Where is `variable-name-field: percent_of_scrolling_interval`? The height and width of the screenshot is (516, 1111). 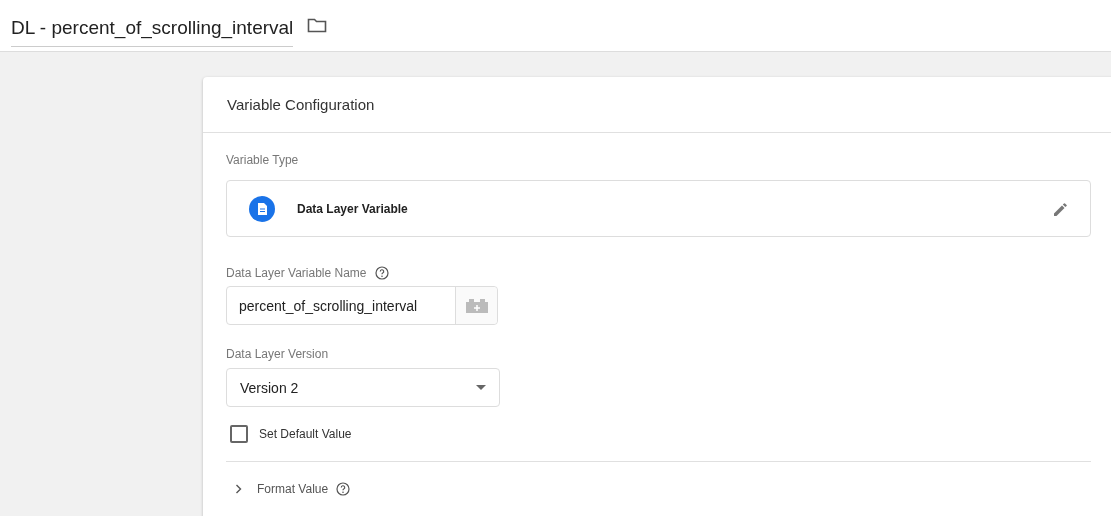 variable-name-field: percent_of_scrolling_interval is located at coordinates (362, 305).